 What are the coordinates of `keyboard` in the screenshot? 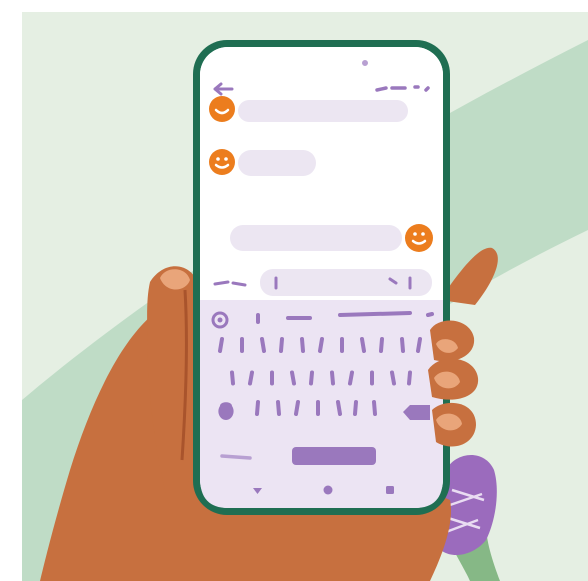 It's located at (321, 404).